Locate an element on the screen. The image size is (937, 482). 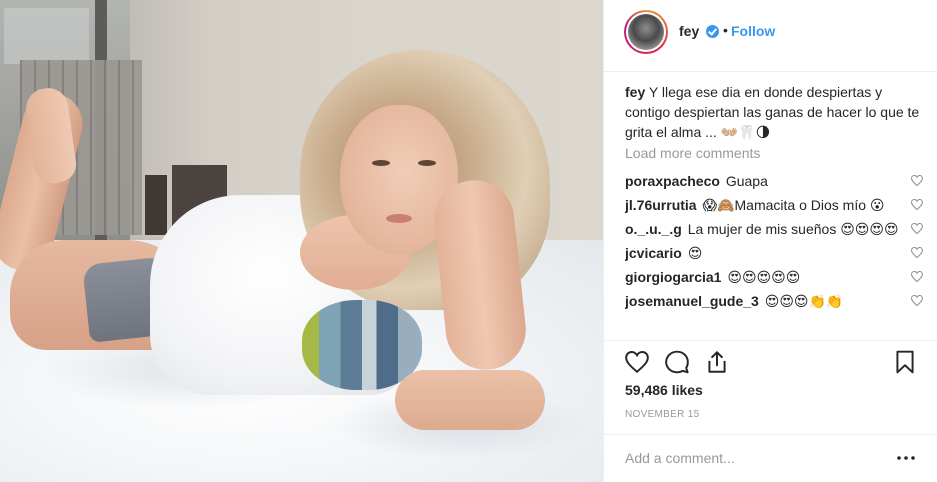
comment-username: jcvicario is located at coordinates (653, 253).